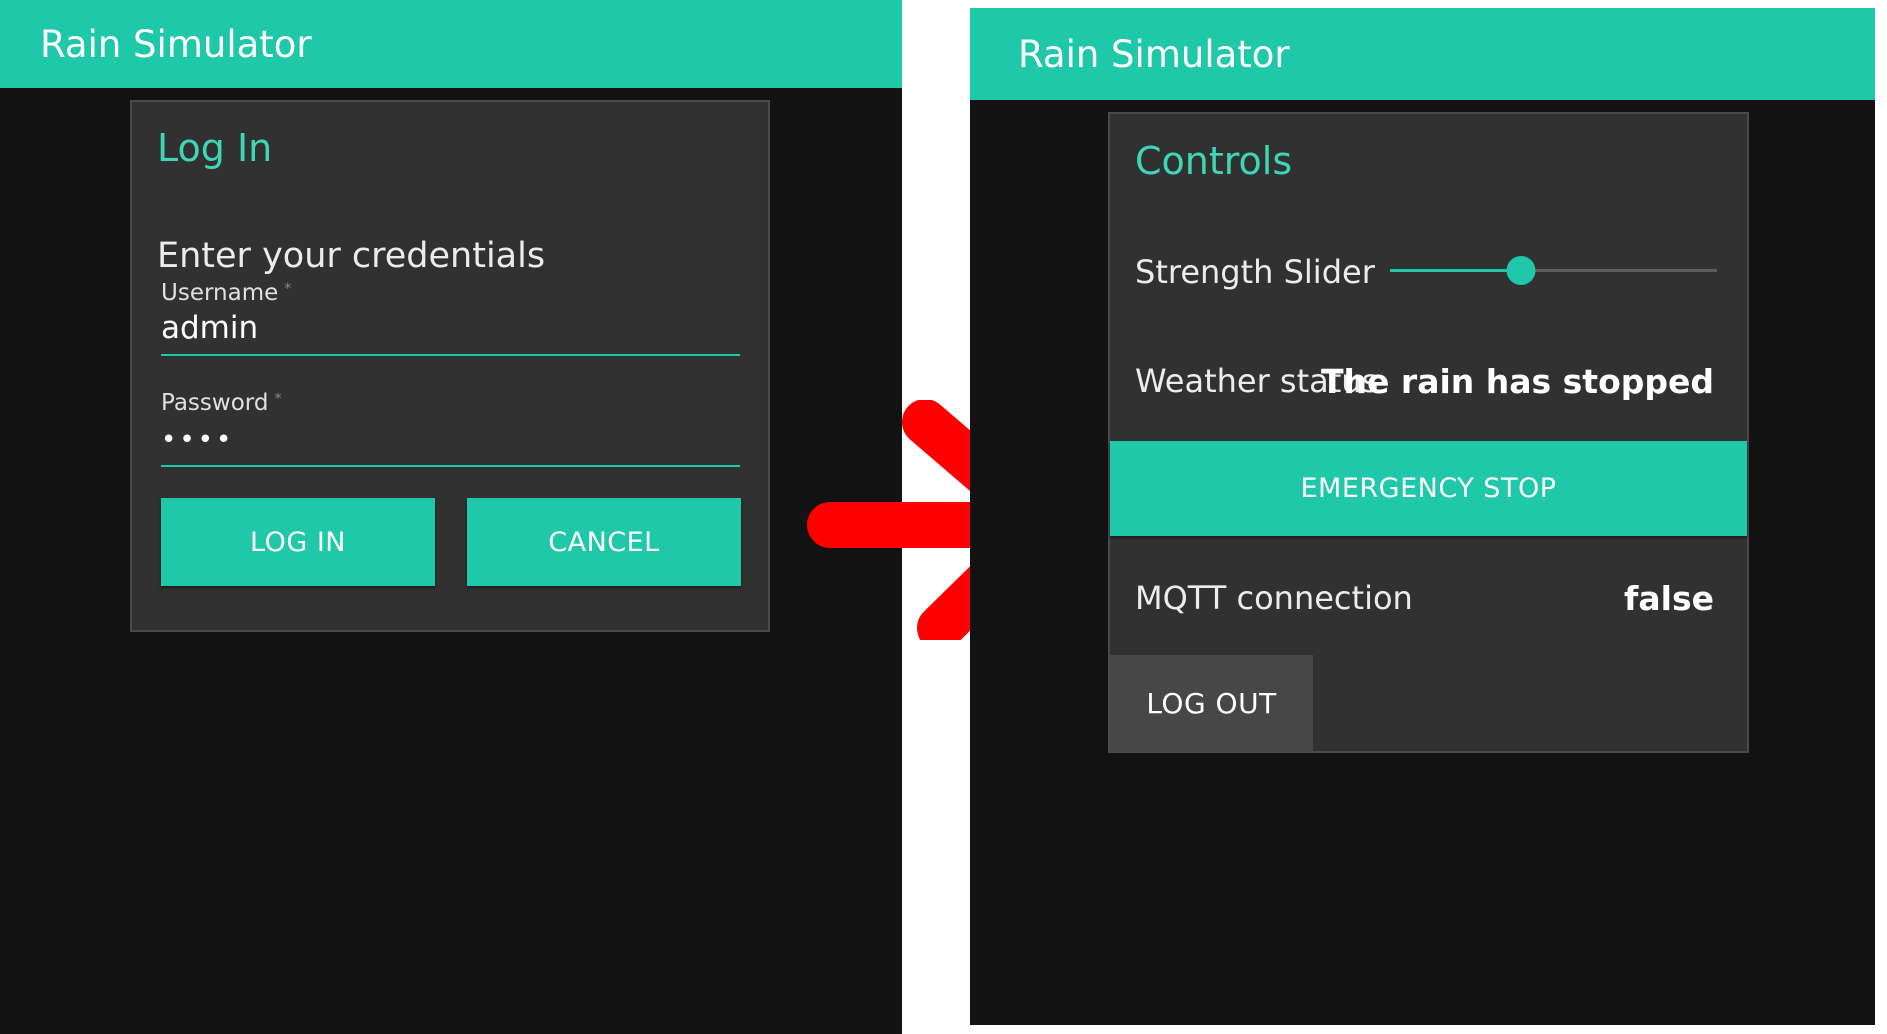 The height and width of the screenshot is (1034, 1887). I want to click on logout-button: LOG OUT, so click(1211, 703).